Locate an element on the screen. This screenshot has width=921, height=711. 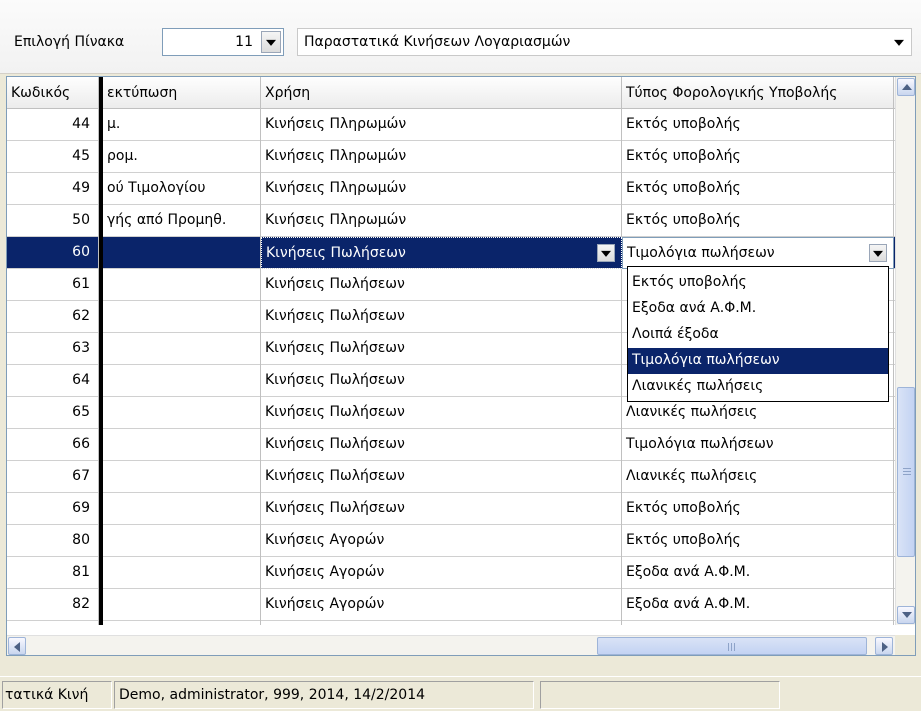
cell-code: 50 is located at coordinates (53, 221).